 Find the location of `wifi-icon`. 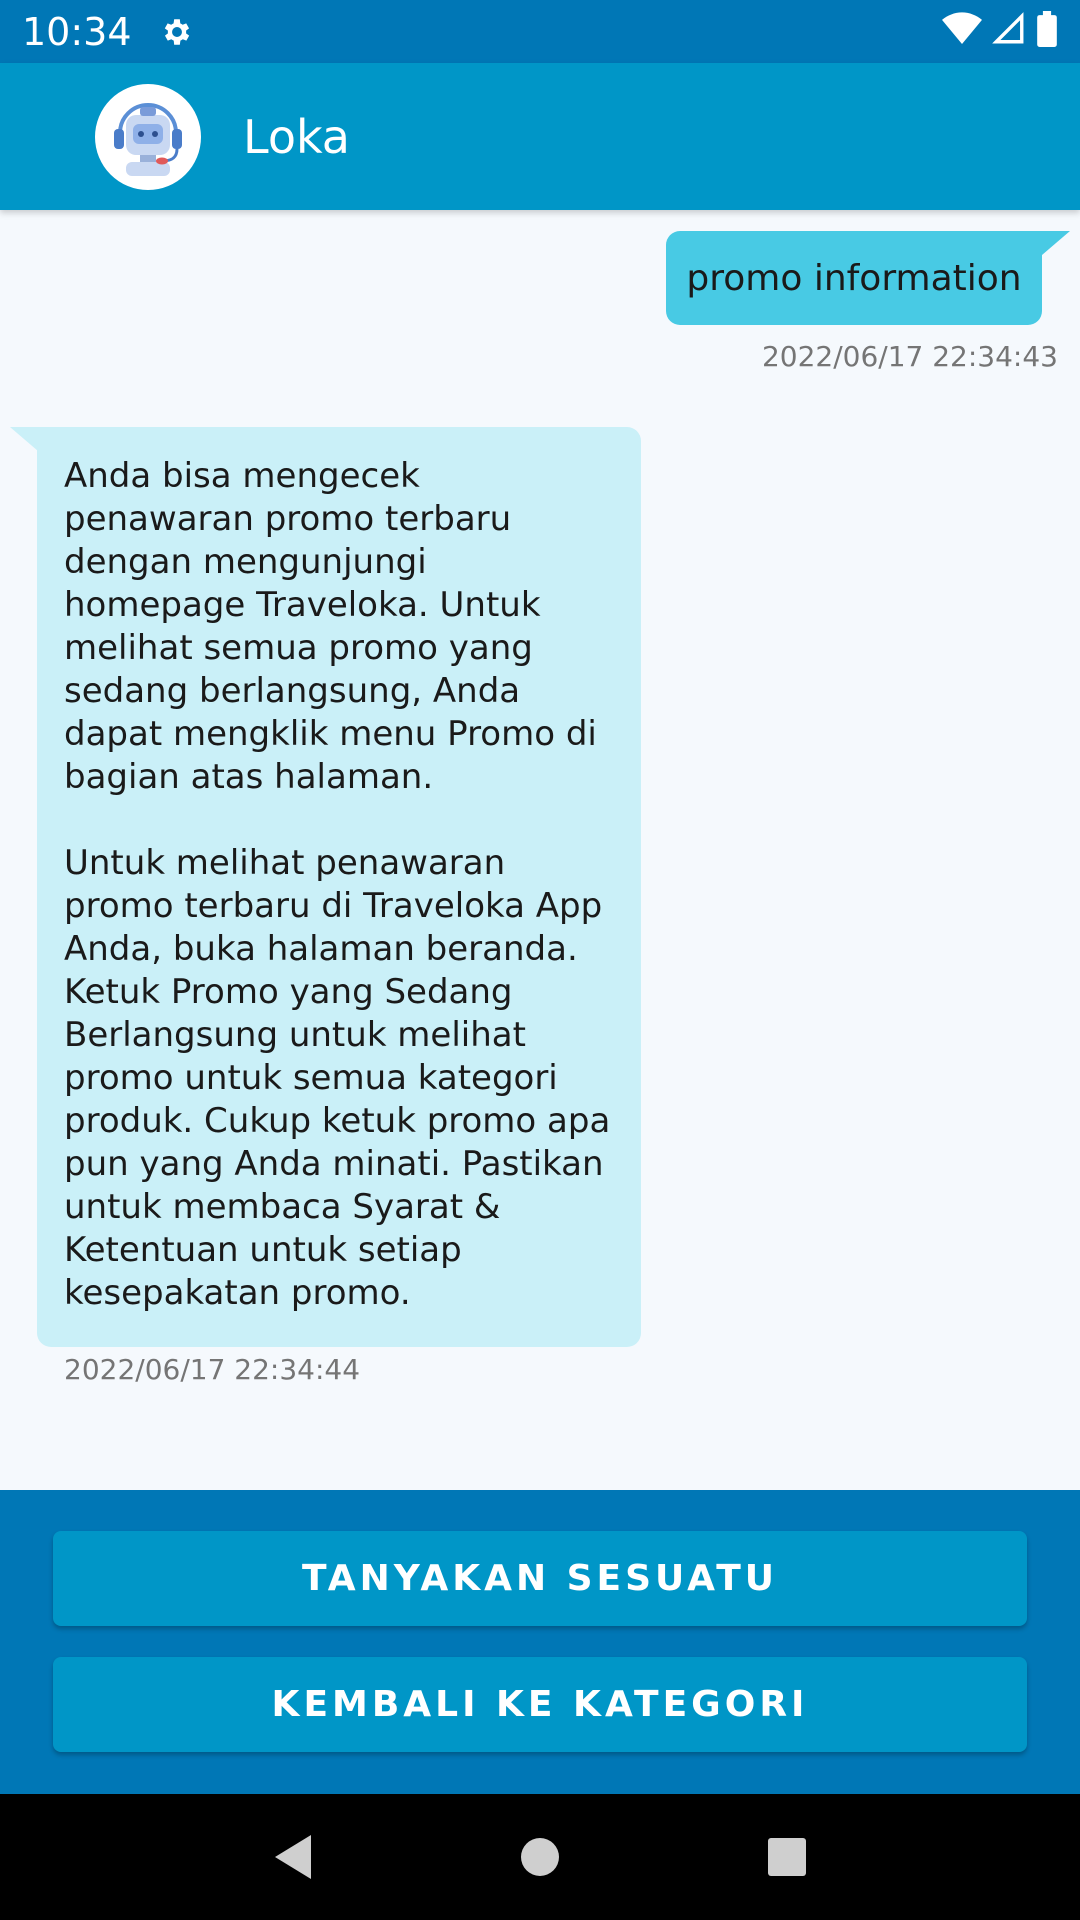

wifi-icon is located at coordinates (962, 31).